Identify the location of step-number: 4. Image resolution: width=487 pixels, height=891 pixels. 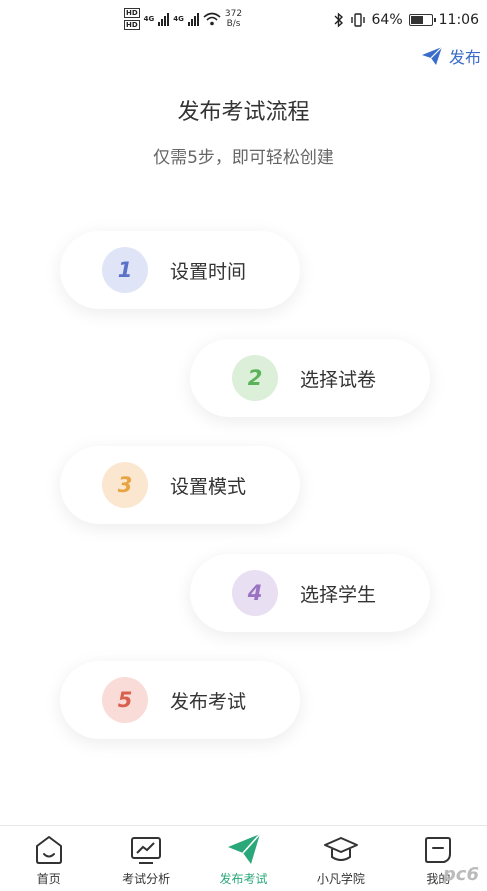
(255, 593).